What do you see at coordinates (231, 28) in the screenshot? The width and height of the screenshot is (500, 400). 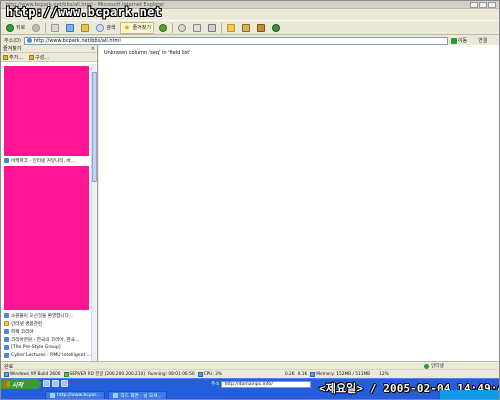 I see `folder-button` at bounding box center [231, 28].